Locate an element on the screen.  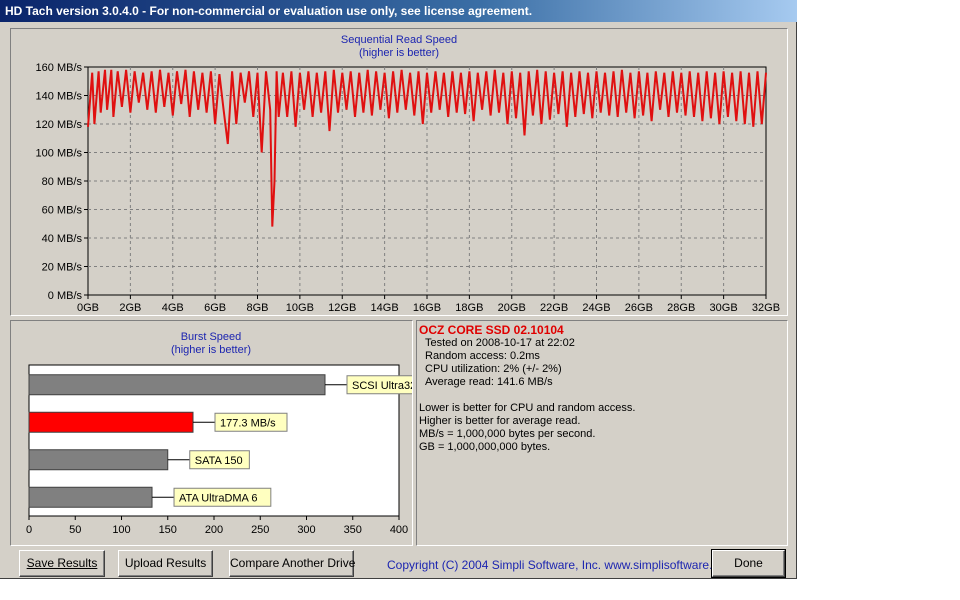
x-tick-label: 18GB is located at coordinates (469, 308).